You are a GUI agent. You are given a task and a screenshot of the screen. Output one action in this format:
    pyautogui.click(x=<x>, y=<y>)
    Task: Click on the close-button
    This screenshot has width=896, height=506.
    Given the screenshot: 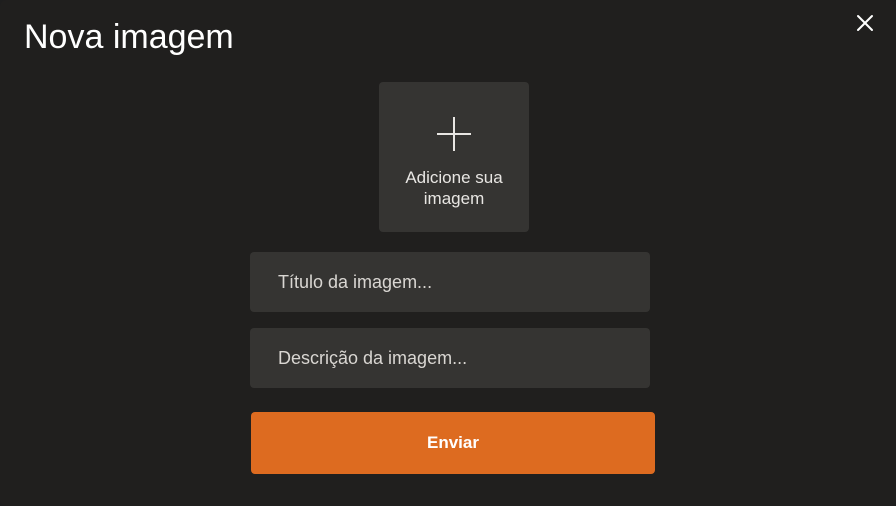 What is the action you would take?
    pyautogui.click(x=865, y=23)
    